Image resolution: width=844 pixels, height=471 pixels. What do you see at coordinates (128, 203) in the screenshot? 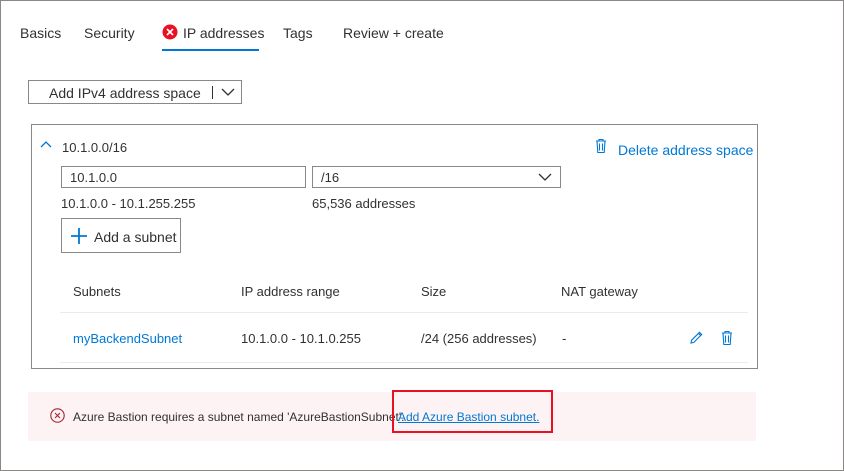
I see `address-range-text: 10.1.0.0 - 10.1.255.255` at bounding box center [128, 203].